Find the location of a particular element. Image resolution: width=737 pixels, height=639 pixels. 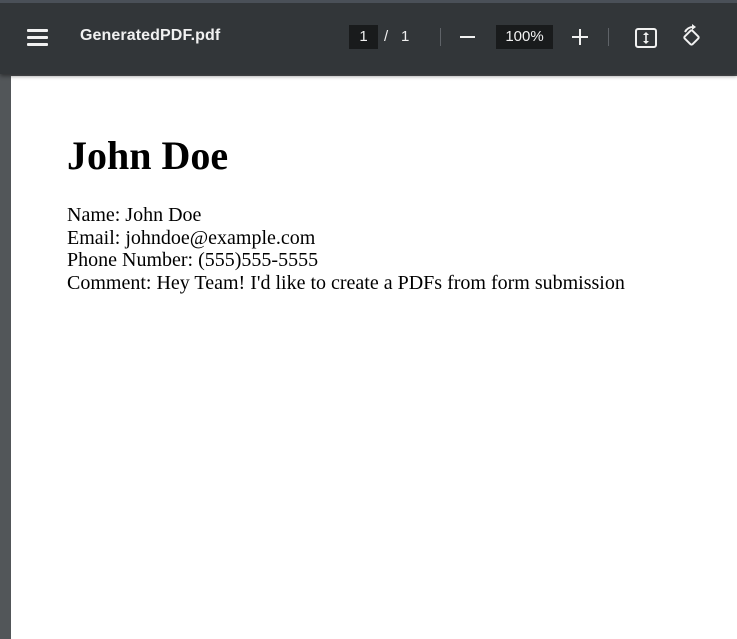

zoom-in-button is located at coordinates (580, 37).